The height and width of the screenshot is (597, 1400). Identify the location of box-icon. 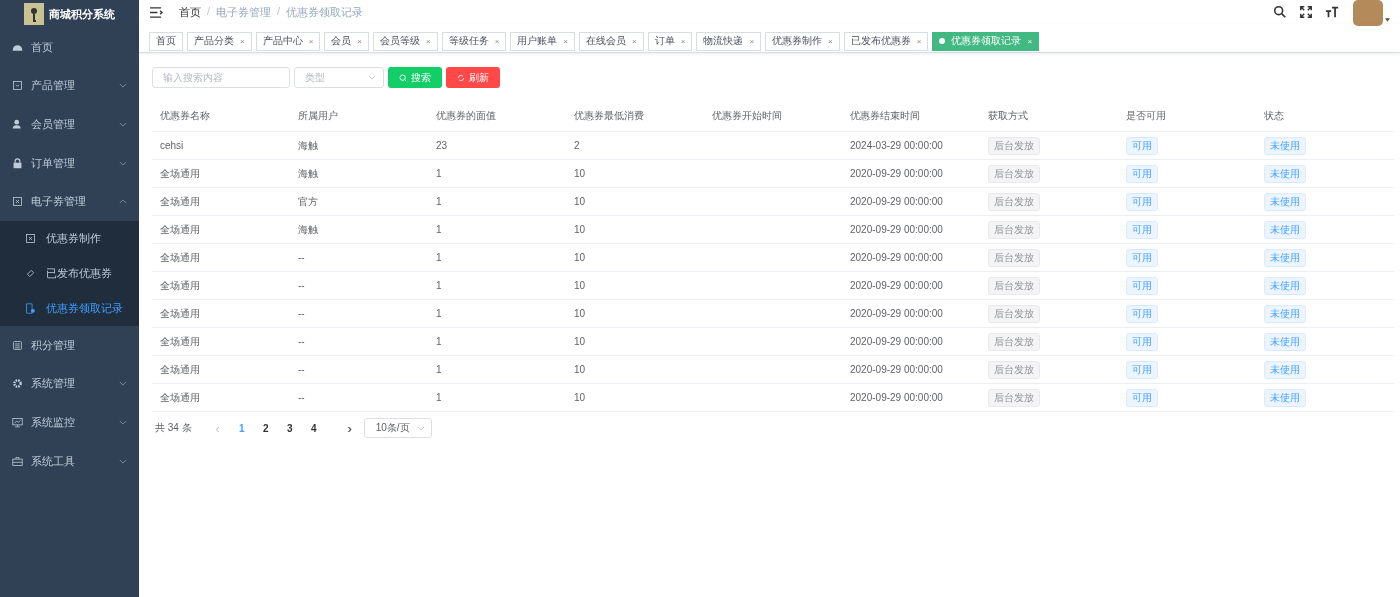
(17, 86).